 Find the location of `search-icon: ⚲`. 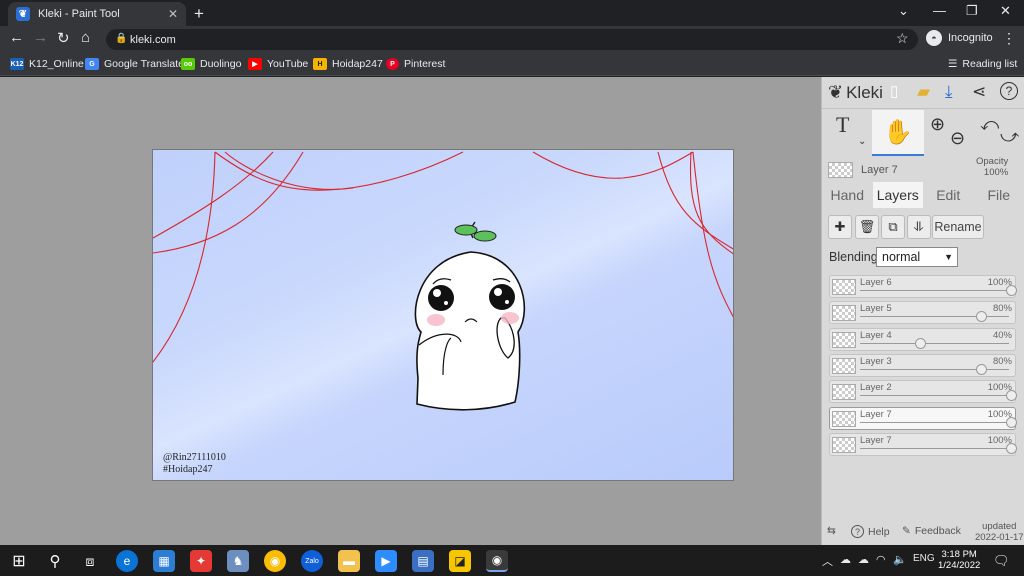

search-icon: ⚲ is located at coordinates (55, 561).